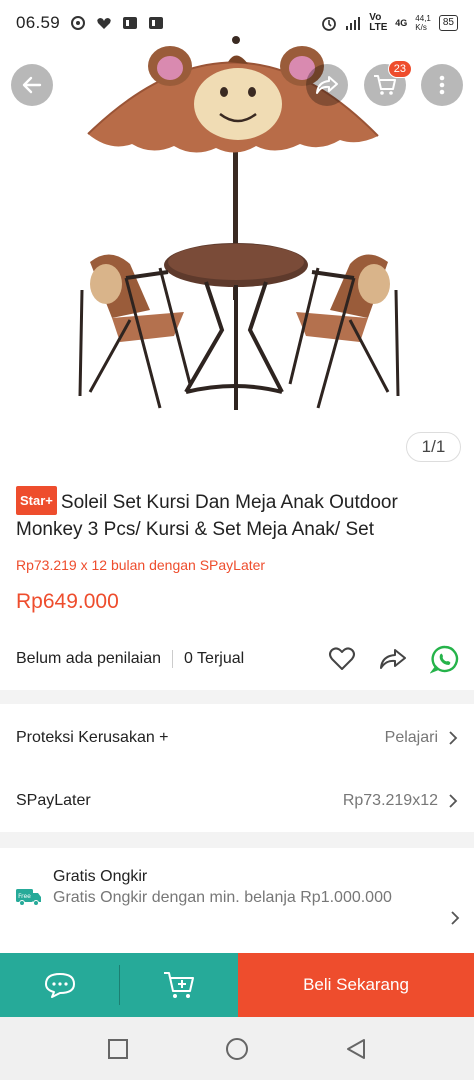 The height and width of the screenshot is (1080, 474). I want to click on home-icon, so click(237, 1049).